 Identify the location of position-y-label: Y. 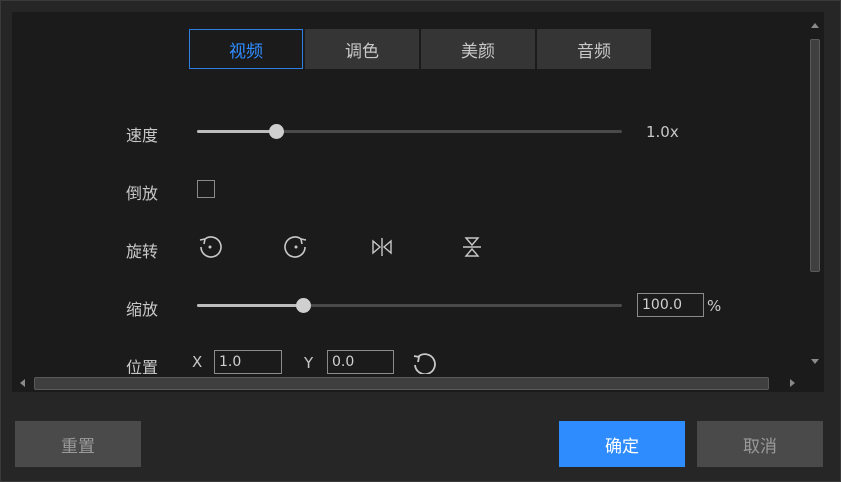
(309, 363).